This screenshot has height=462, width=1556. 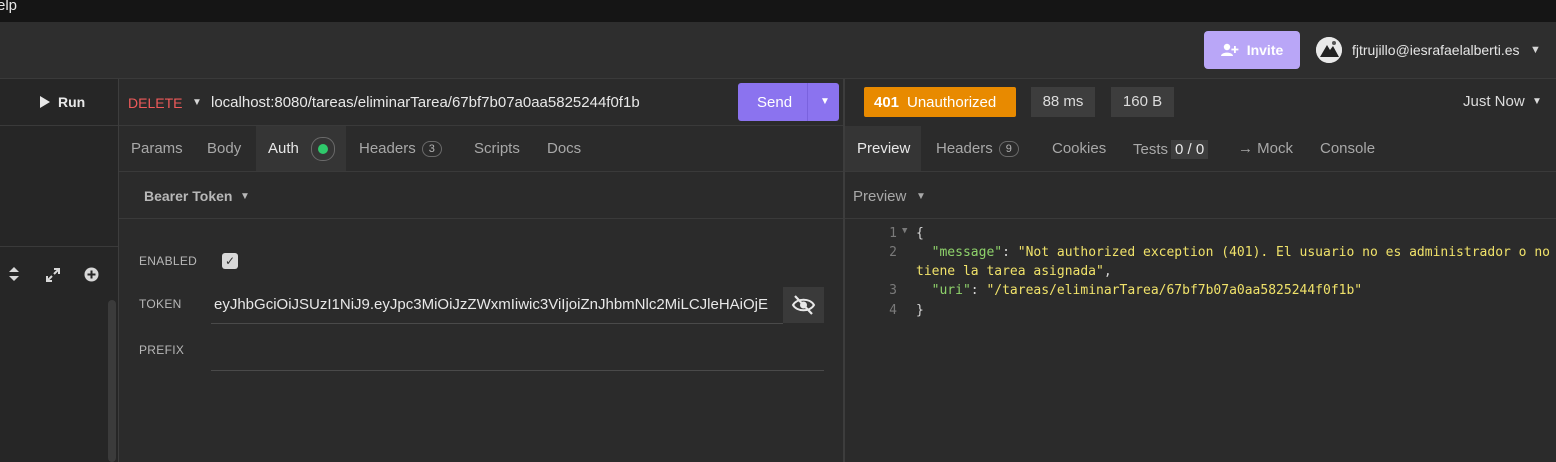 I want to click on json-value-cont: tiene la tarea asignada", so click(x=1010, y=271).